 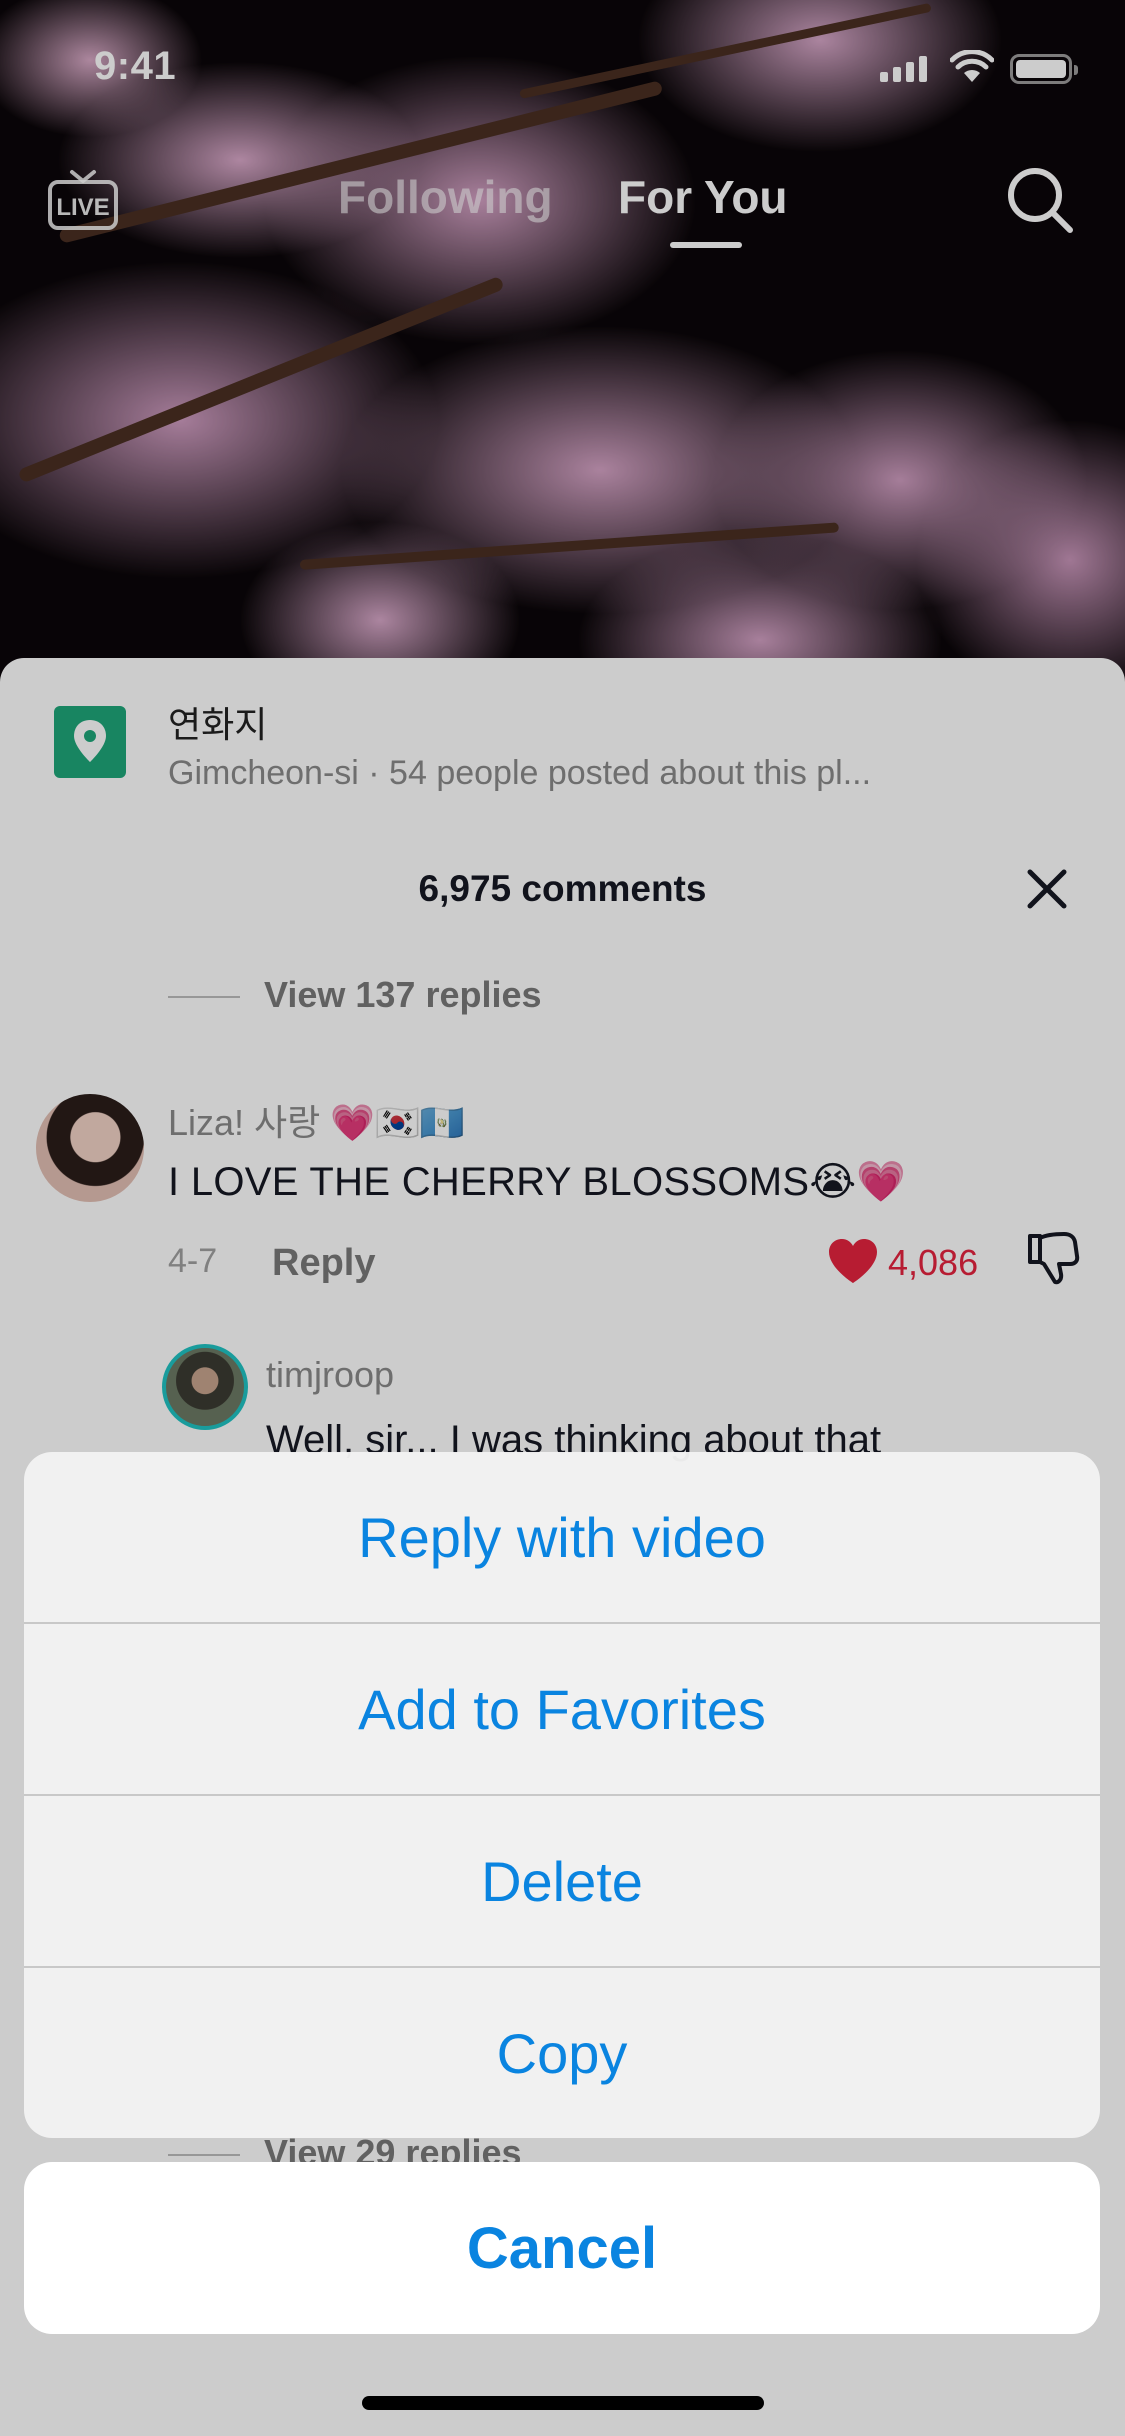 I want to click on delete-button: Delete, so click(x=562, y=1882).